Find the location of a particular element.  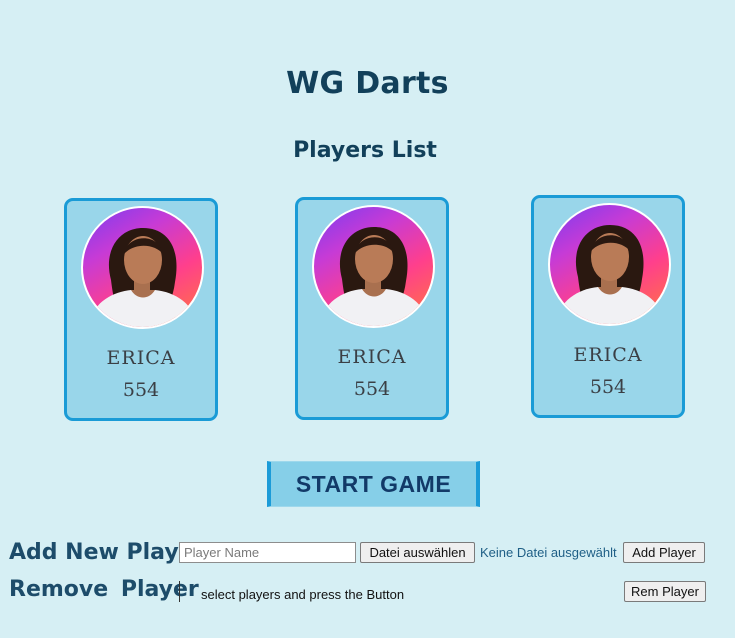

file-status-text: Keine Datei ausgewählt is located at coordinates (548, 552).